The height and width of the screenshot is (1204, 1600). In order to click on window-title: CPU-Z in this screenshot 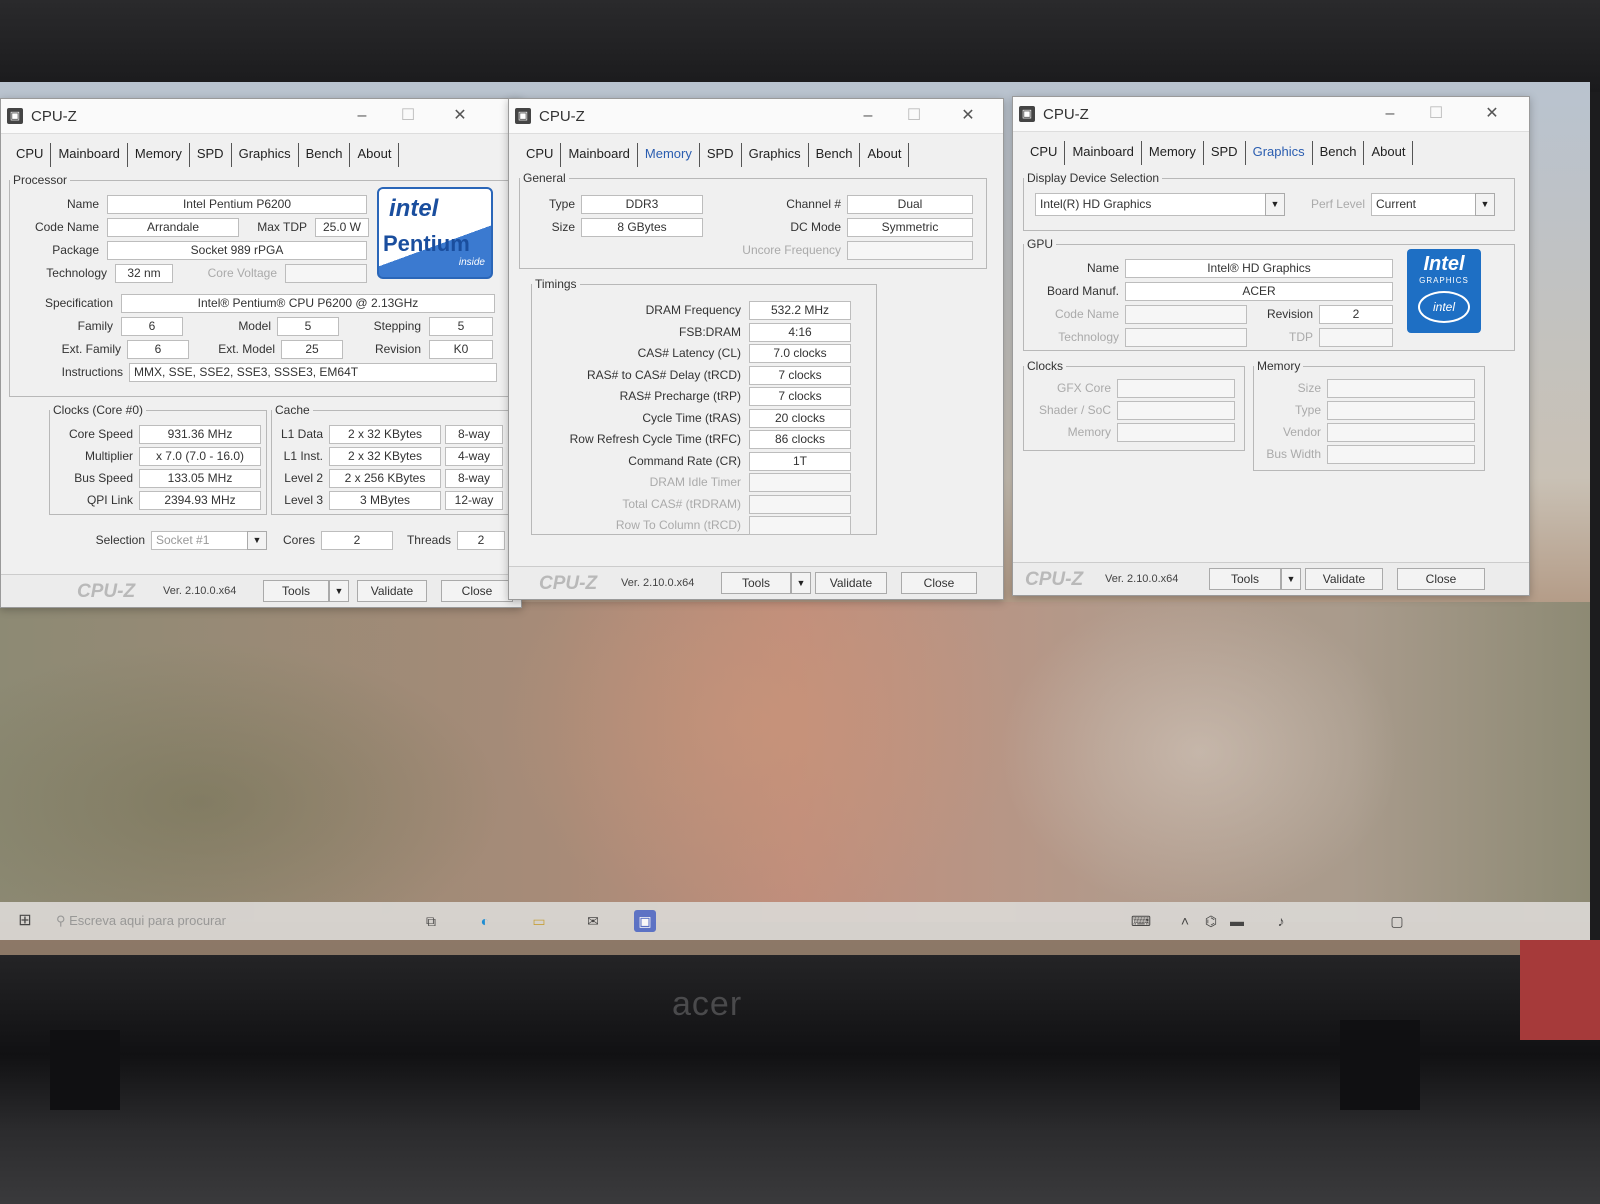, I will do `click(1066, 114)`.